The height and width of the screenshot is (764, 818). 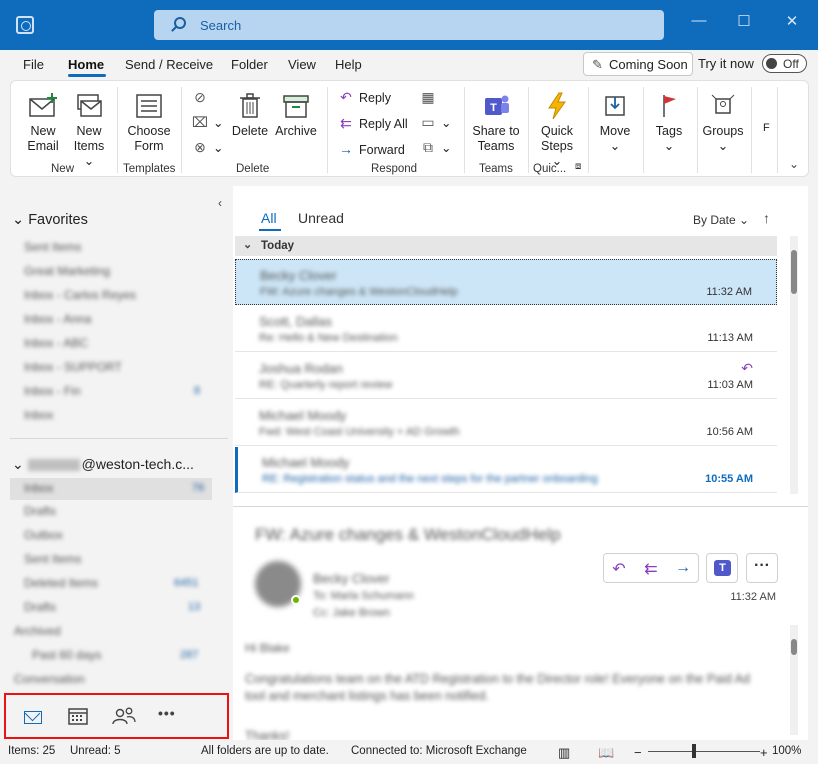 I want to click on tab-view: View, so click(x=302, y=64).